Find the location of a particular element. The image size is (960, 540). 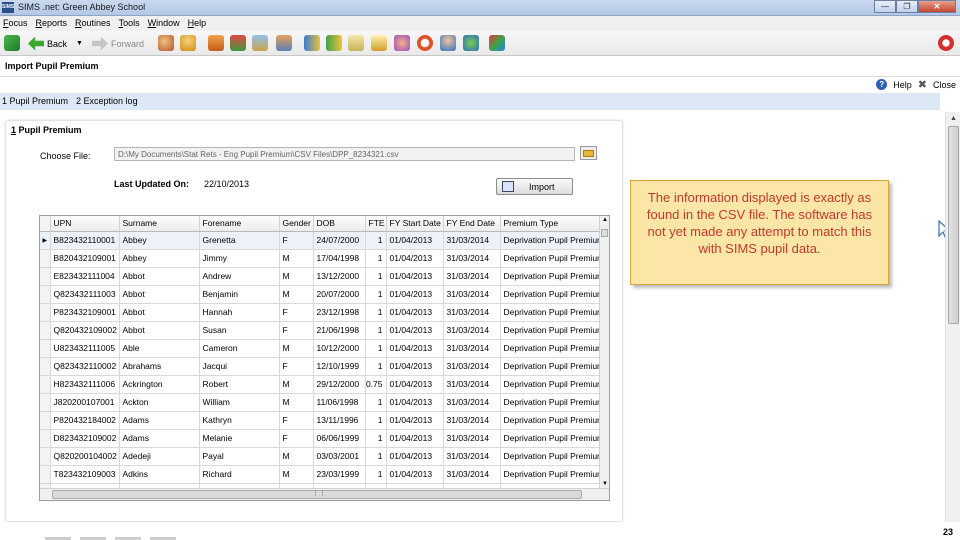

cell-upn: E823432111004 is located at coordinates (85, 276).